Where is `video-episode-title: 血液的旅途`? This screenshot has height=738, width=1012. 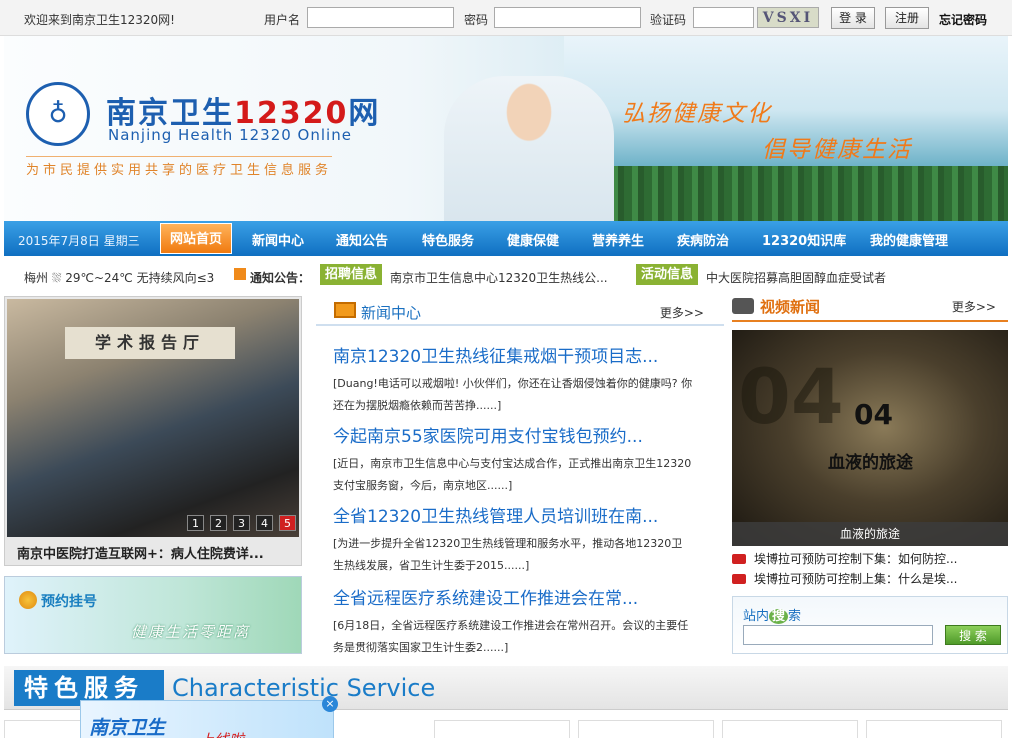
video-episode-title: 血液的旅途 is located at coordinates (870, 463).